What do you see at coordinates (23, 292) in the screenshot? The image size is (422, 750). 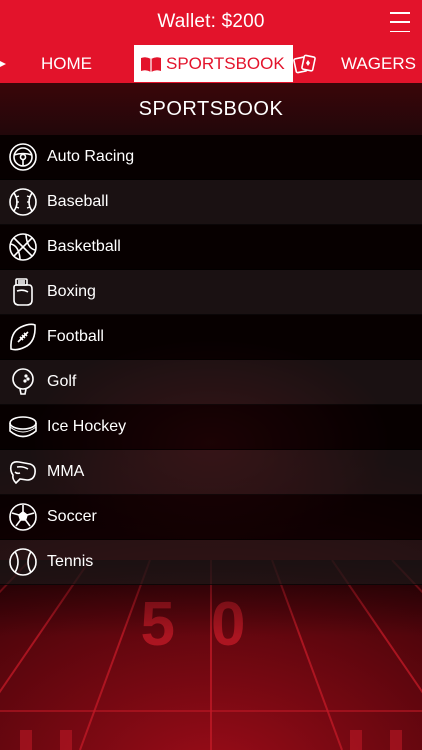 I see `boxing-glove-icon` at bounding box center [23, 292].